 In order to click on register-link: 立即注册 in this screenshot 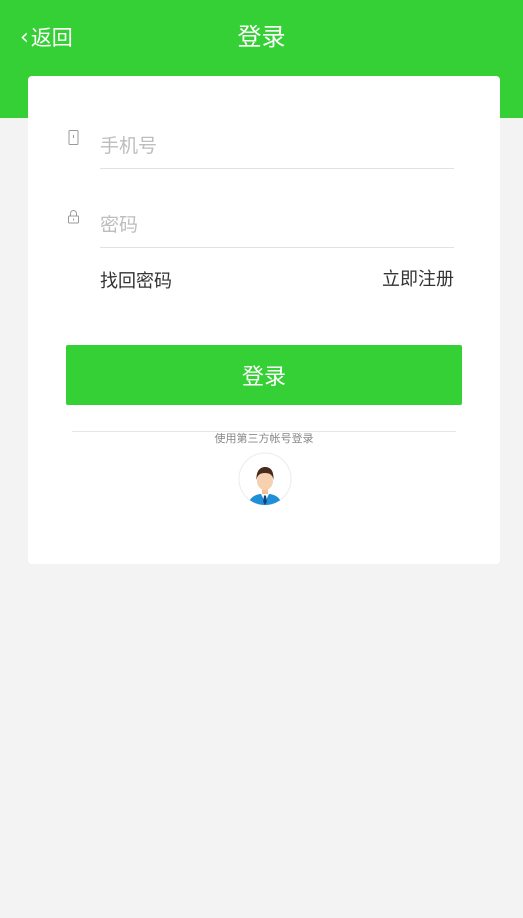, I will do `click(418, 278)`.